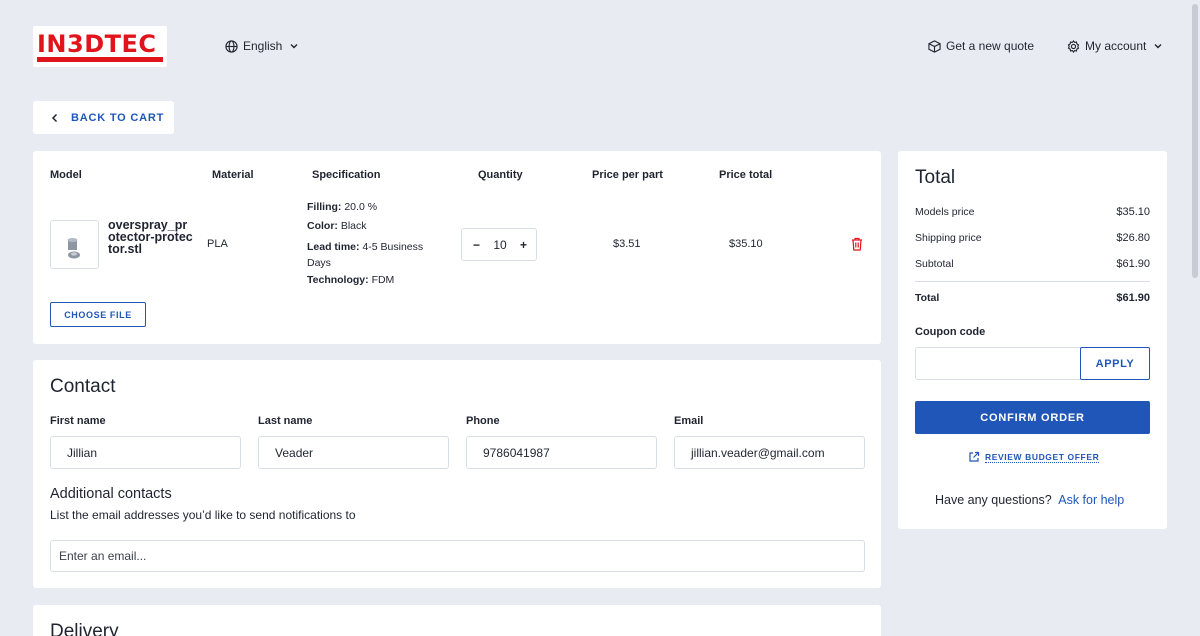  I want to click on account-menu: My account, so click(1115, 46).